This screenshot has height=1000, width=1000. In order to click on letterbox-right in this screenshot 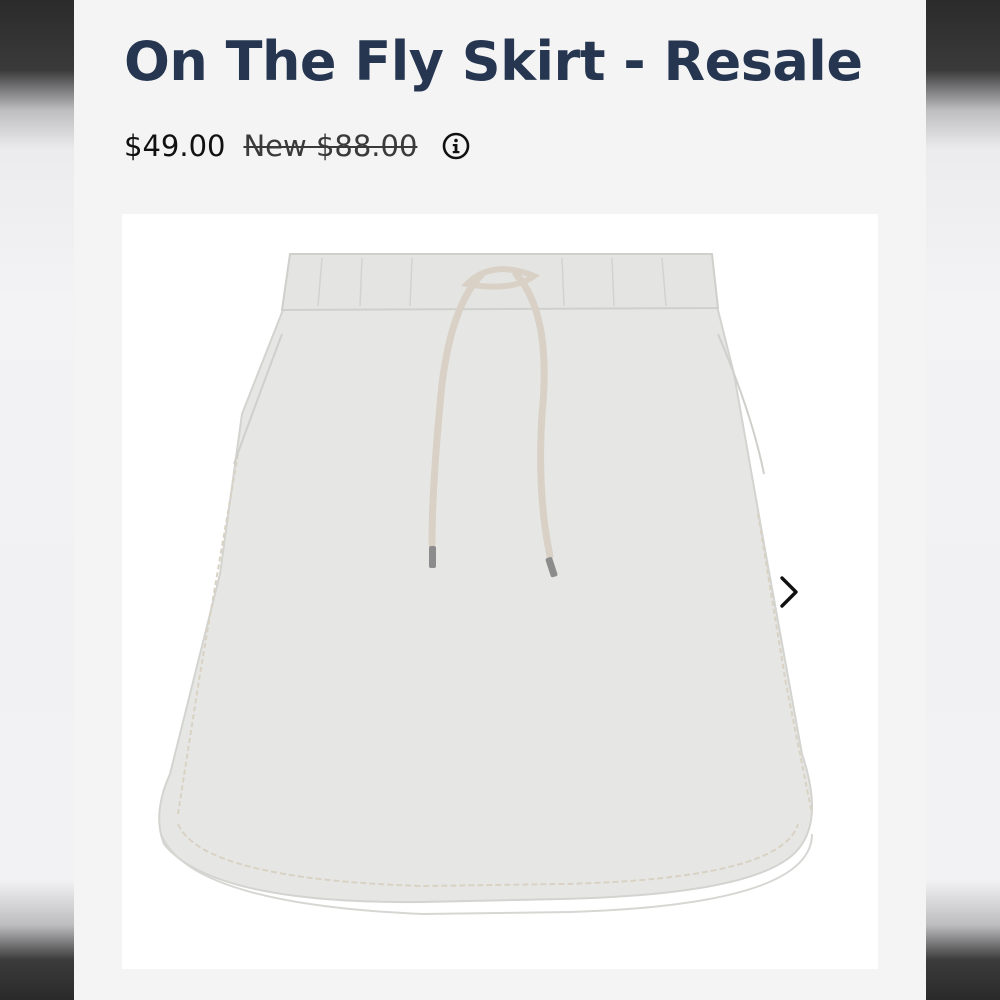, I will do `click(963, 500)`.